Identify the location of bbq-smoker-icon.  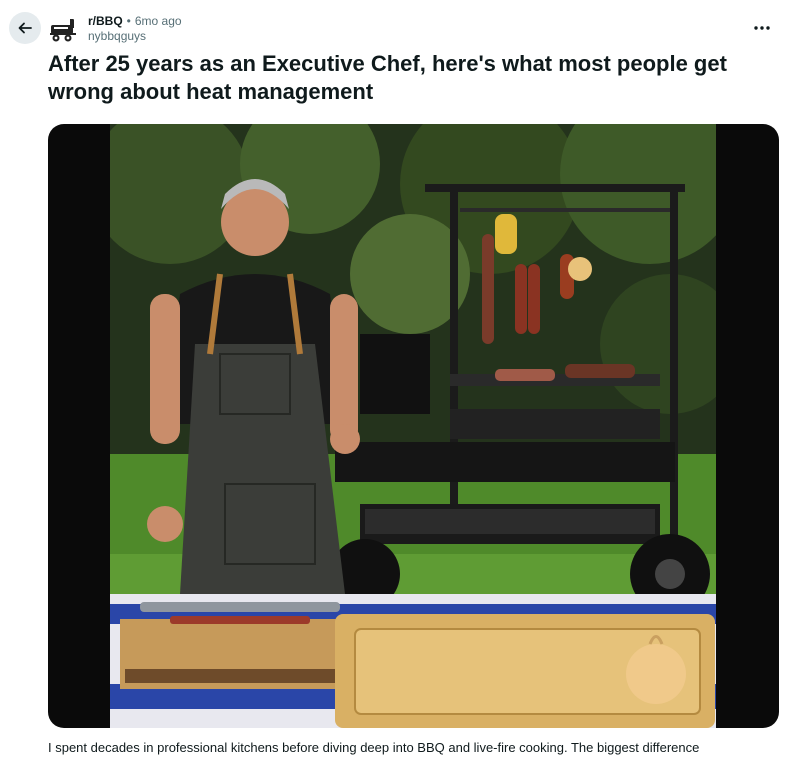
(63, 30).